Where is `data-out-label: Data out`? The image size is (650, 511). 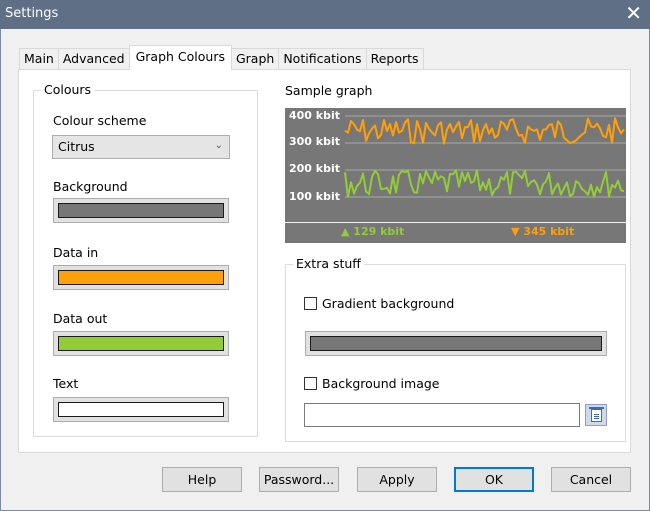 data-out-label: Data out is located at coordinates (80, 318).